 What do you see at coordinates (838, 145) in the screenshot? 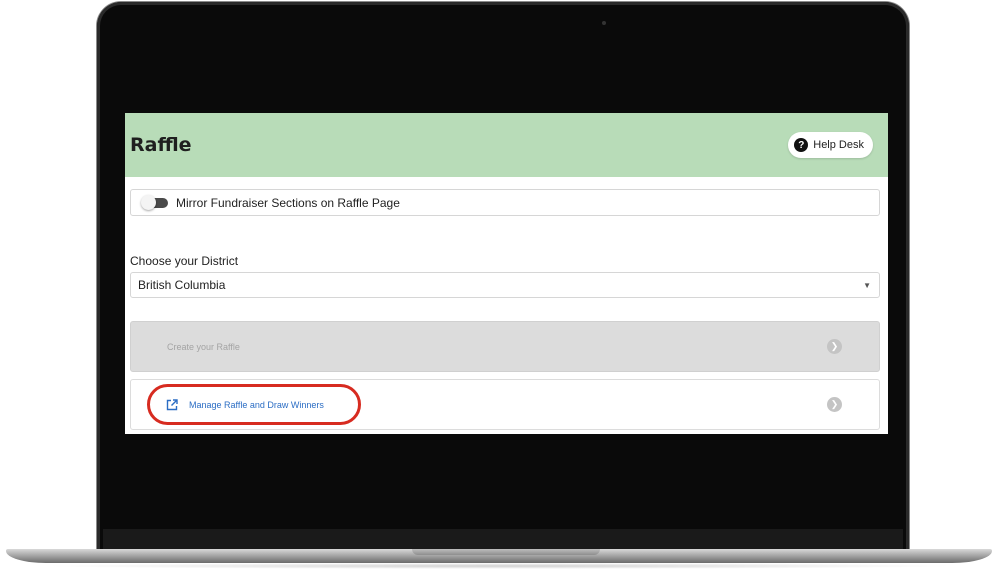
I see `help-desk-label: Help Desk` at bounding box center [838, 145].